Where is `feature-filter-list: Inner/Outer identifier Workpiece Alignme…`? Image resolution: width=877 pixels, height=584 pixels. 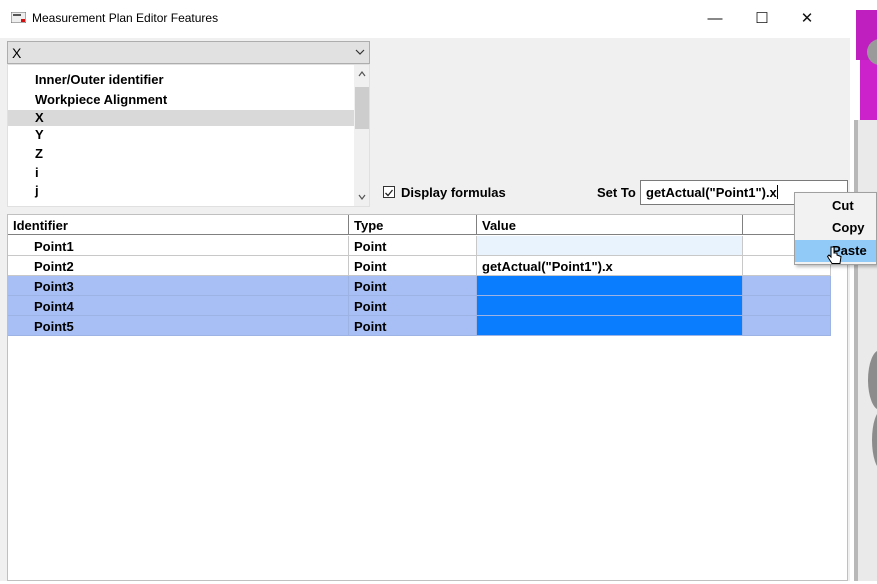 feature-filter-list: Inner/Outer identifier Workpiece Alignme… is located at coordinates (188, 135).